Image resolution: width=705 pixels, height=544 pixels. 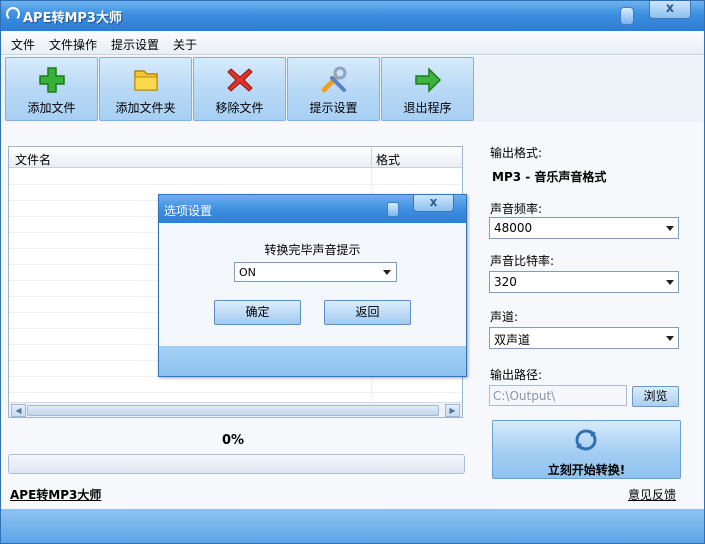 I want to click on output-format-value: MP3 - 音乐声音格式, so click(x=549, y=177).